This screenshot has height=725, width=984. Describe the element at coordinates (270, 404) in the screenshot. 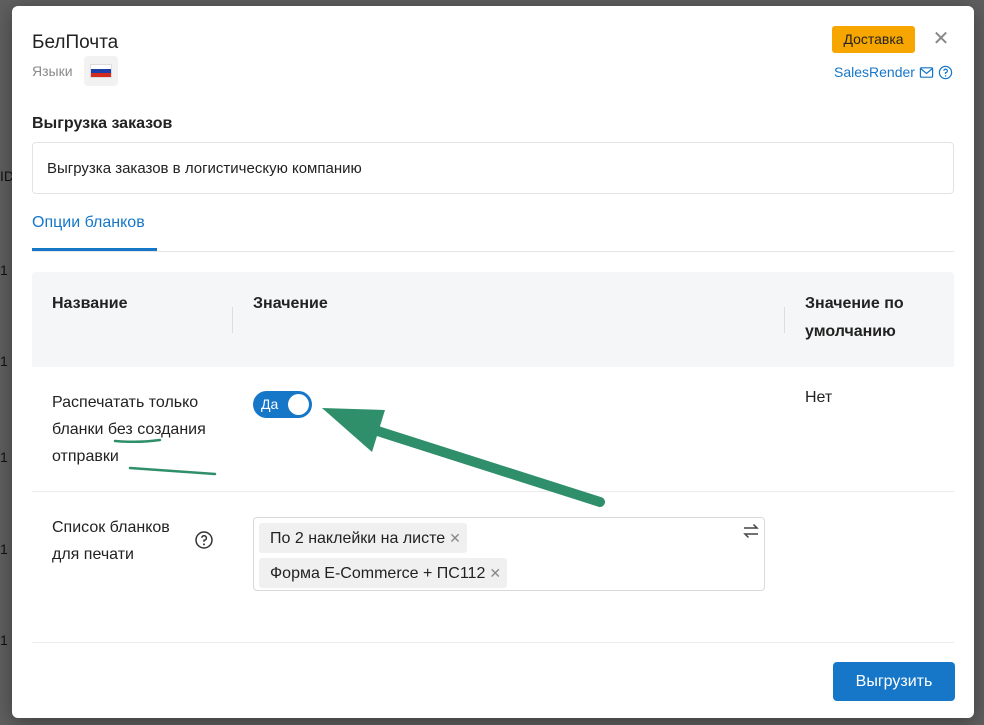

I see `toggle-label: Да` at that location.